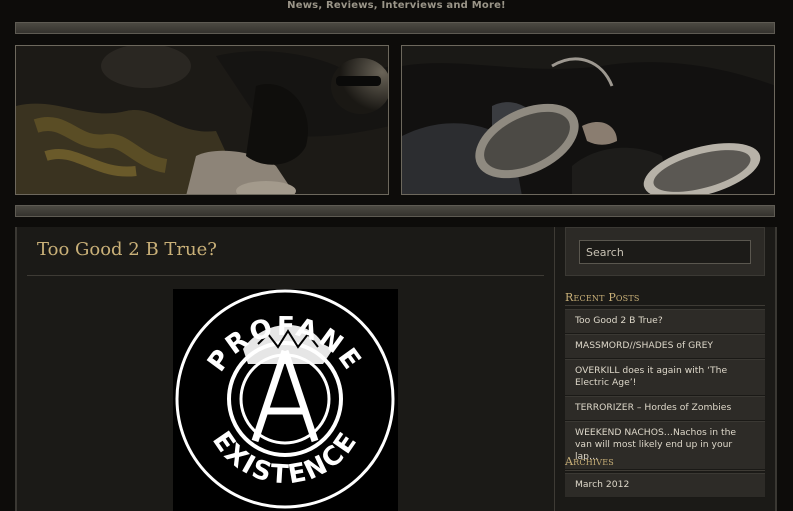  Describe the element at coordinates (653, 407) in the screenshot. I see `recent-post-link: TERRORIZER – Hordes of Zombies` at that location.